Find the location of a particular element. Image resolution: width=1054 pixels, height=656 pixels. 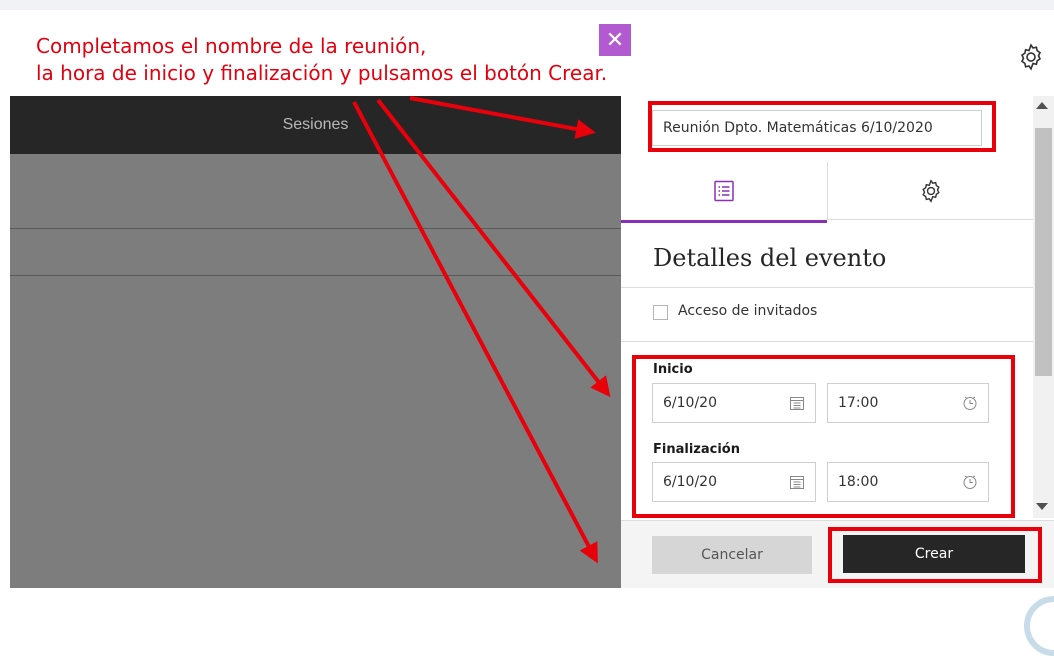

guest-access-label: Acceso de invitados is located at coordinates (747, 311).